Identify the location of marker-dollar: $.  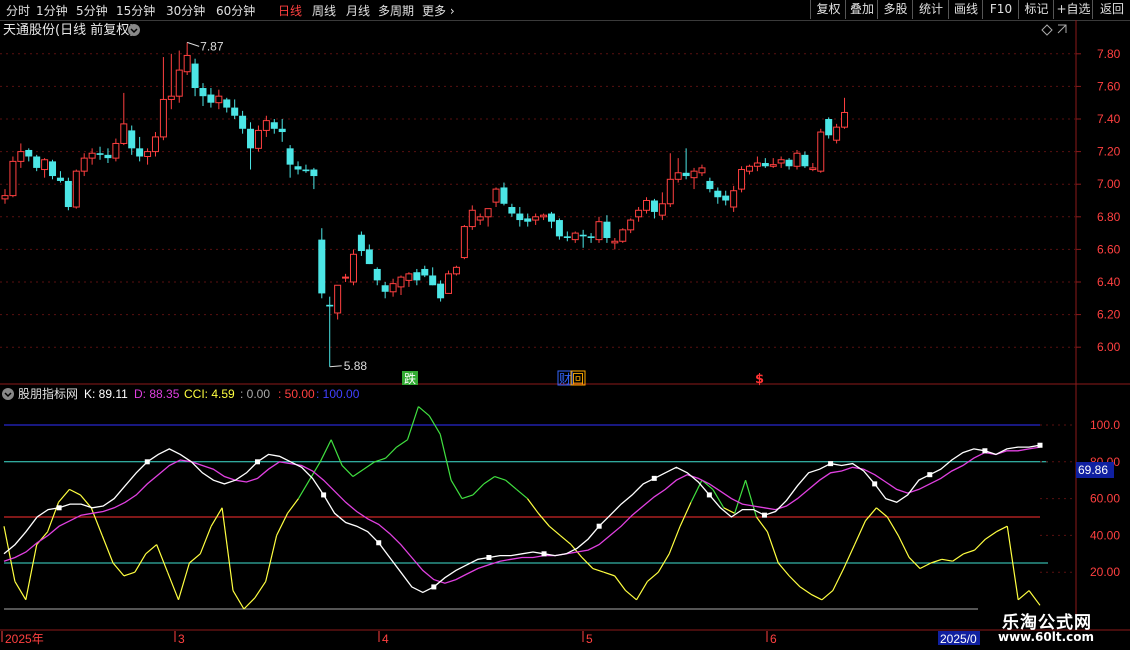
(759, 379).